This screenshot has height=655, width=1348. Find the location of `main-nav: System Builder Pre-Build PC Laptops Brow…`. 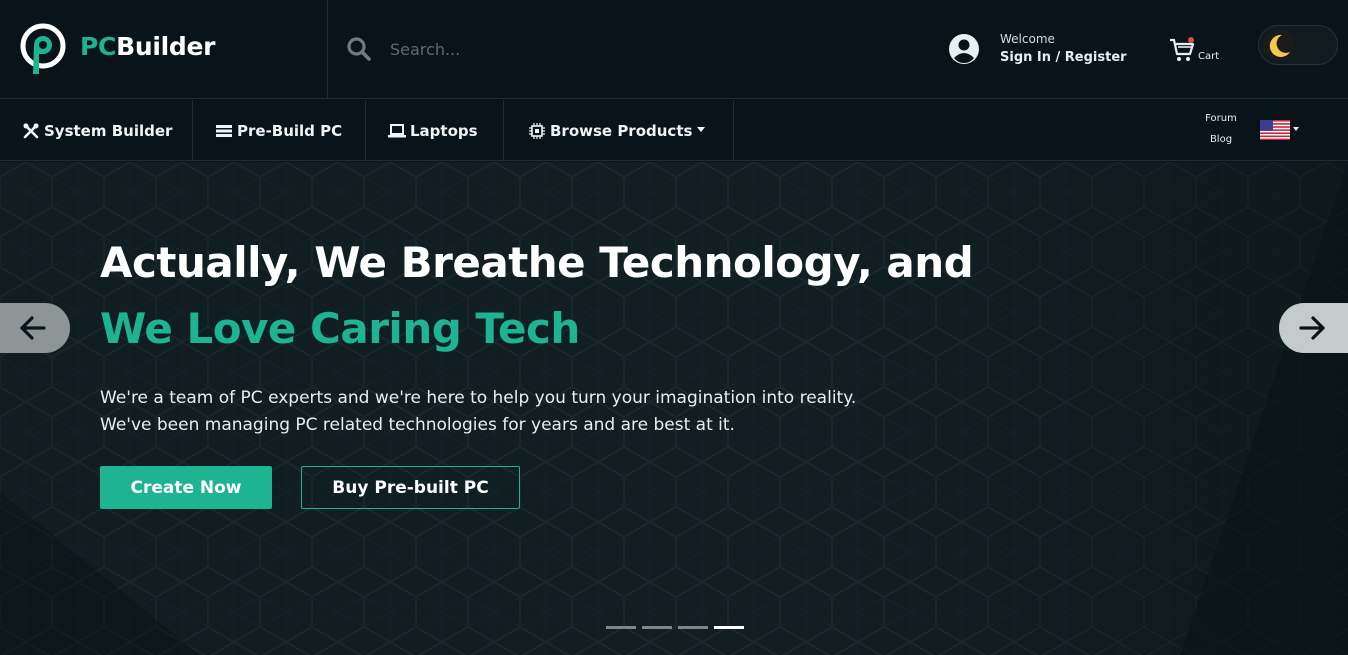

main-nav: System Builder Pre-Build PC Laptops Brow… is located at coordinates (674, 130).